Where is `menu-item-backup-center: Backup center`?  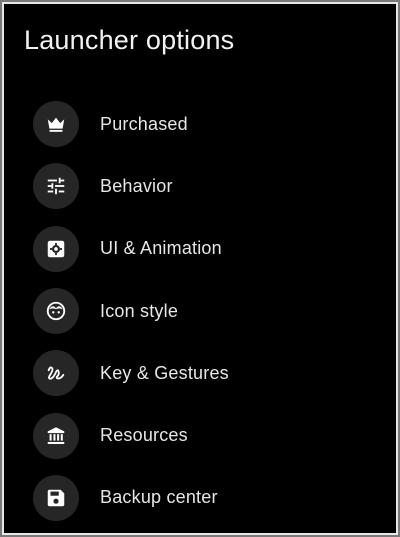
menu-item-backup-center: Backup center is located at coordinates (200, 498).